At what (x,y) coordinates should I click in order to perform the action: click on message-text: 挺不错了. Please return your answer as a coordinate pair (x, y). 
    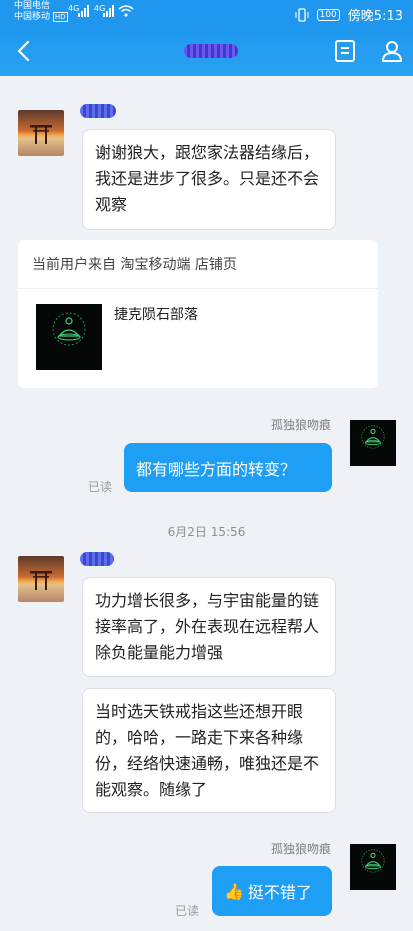
    Looking at the image, I should click on (279, 892).